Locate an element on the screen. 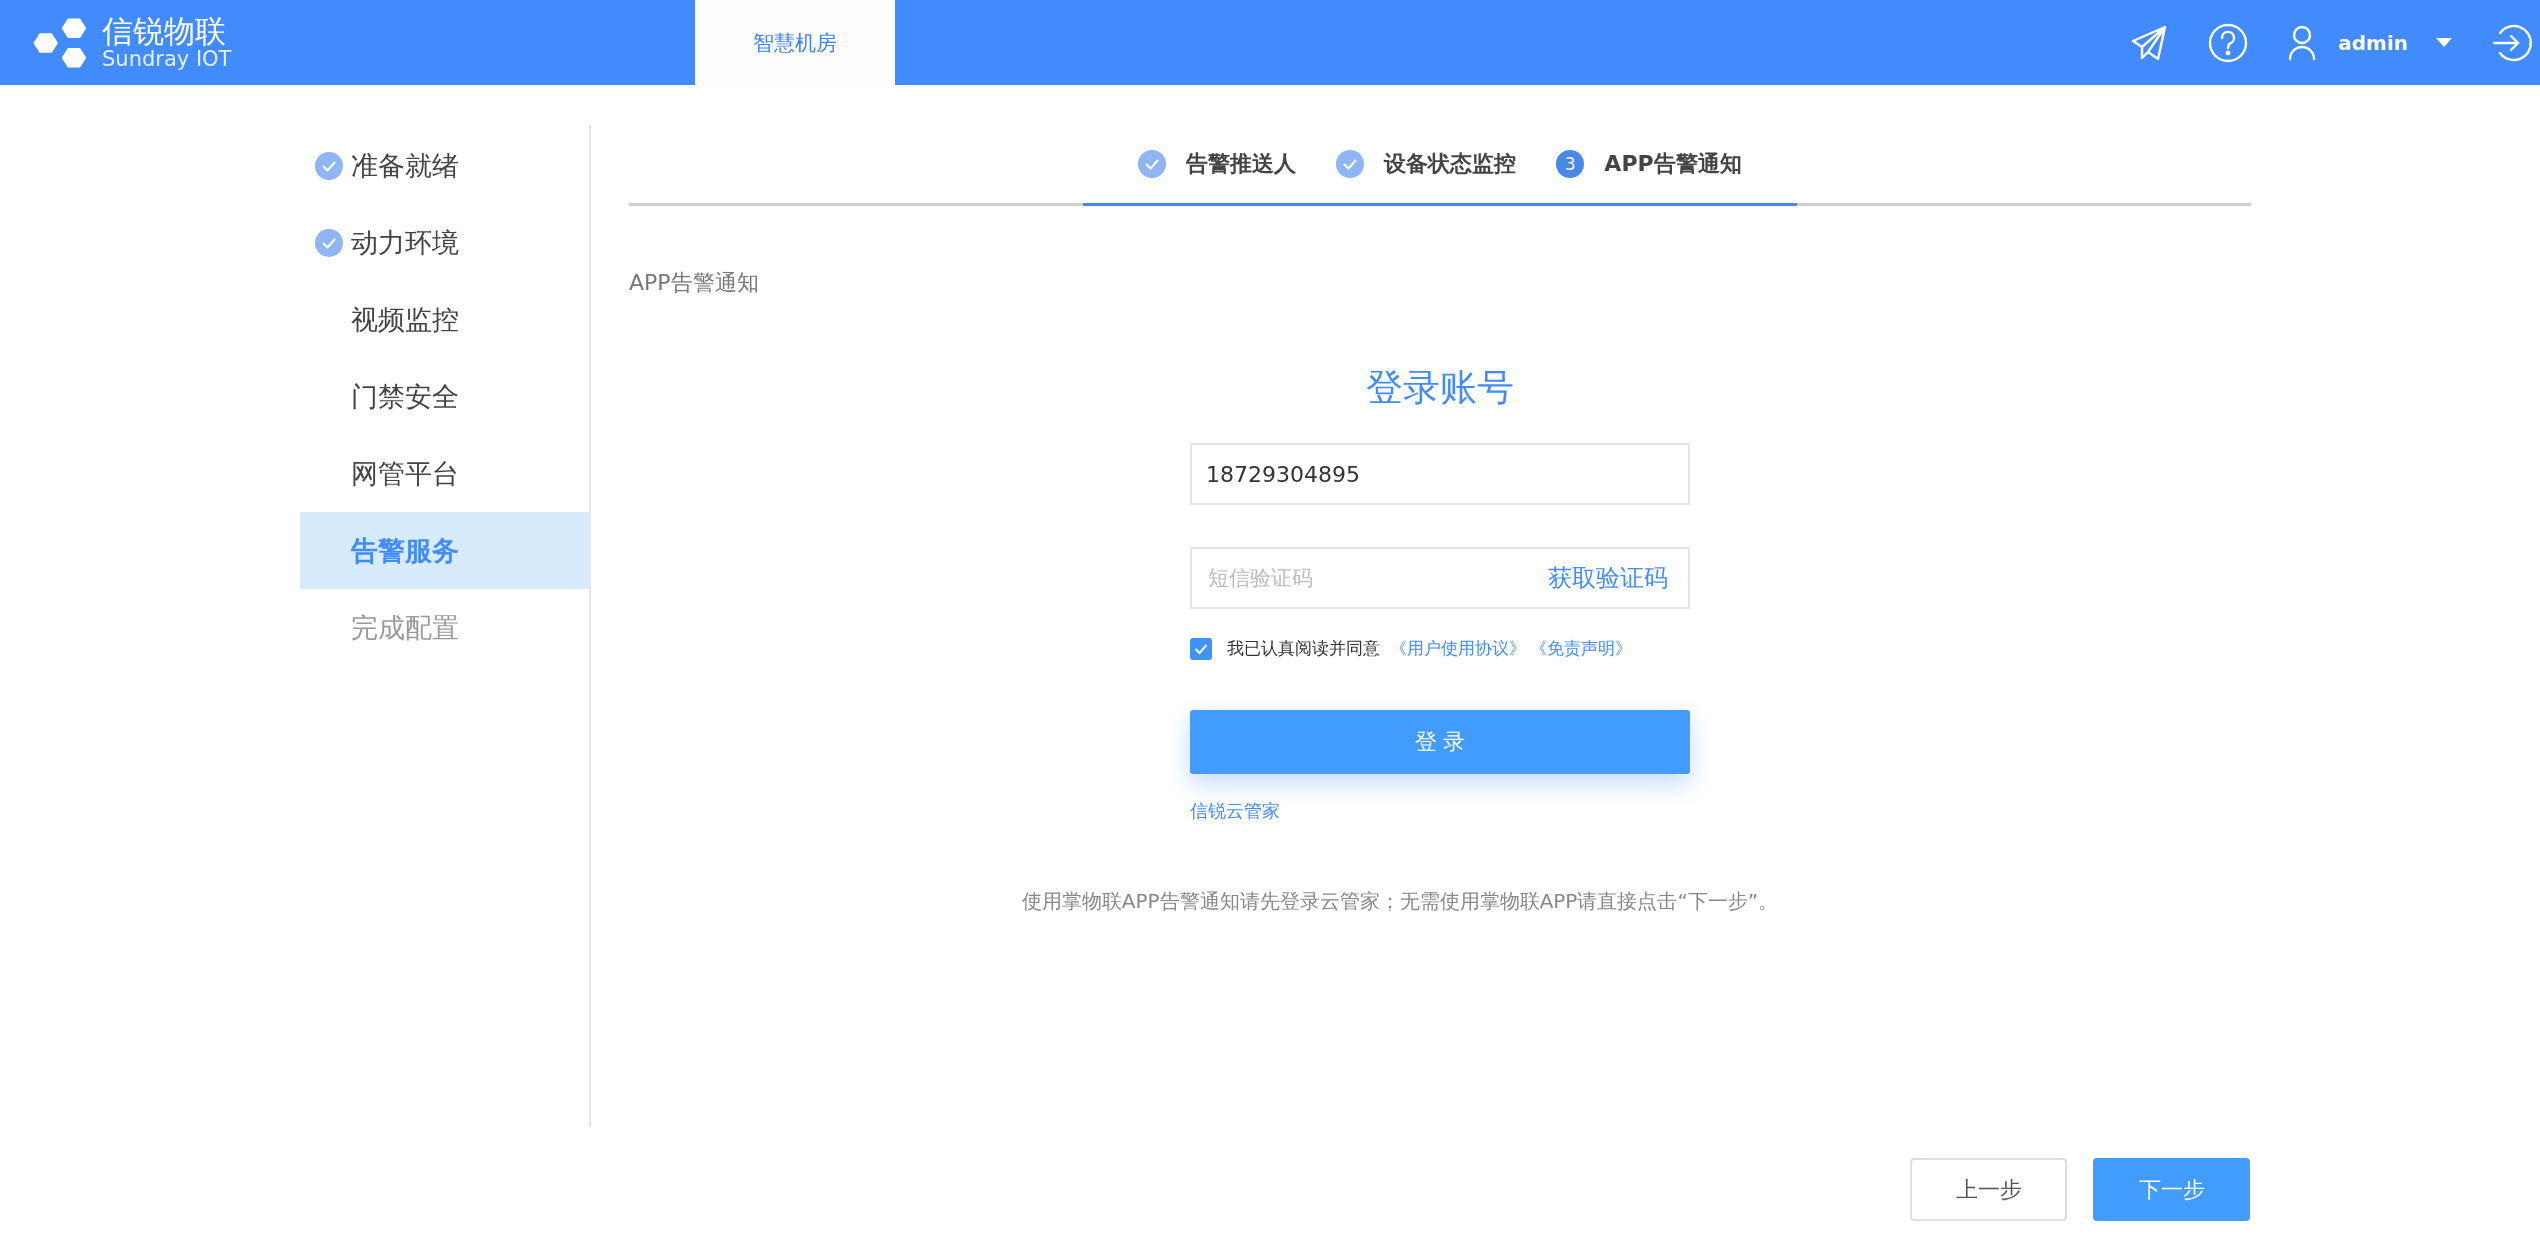  paper-plane-icon is located at coordinates (2149, 42).